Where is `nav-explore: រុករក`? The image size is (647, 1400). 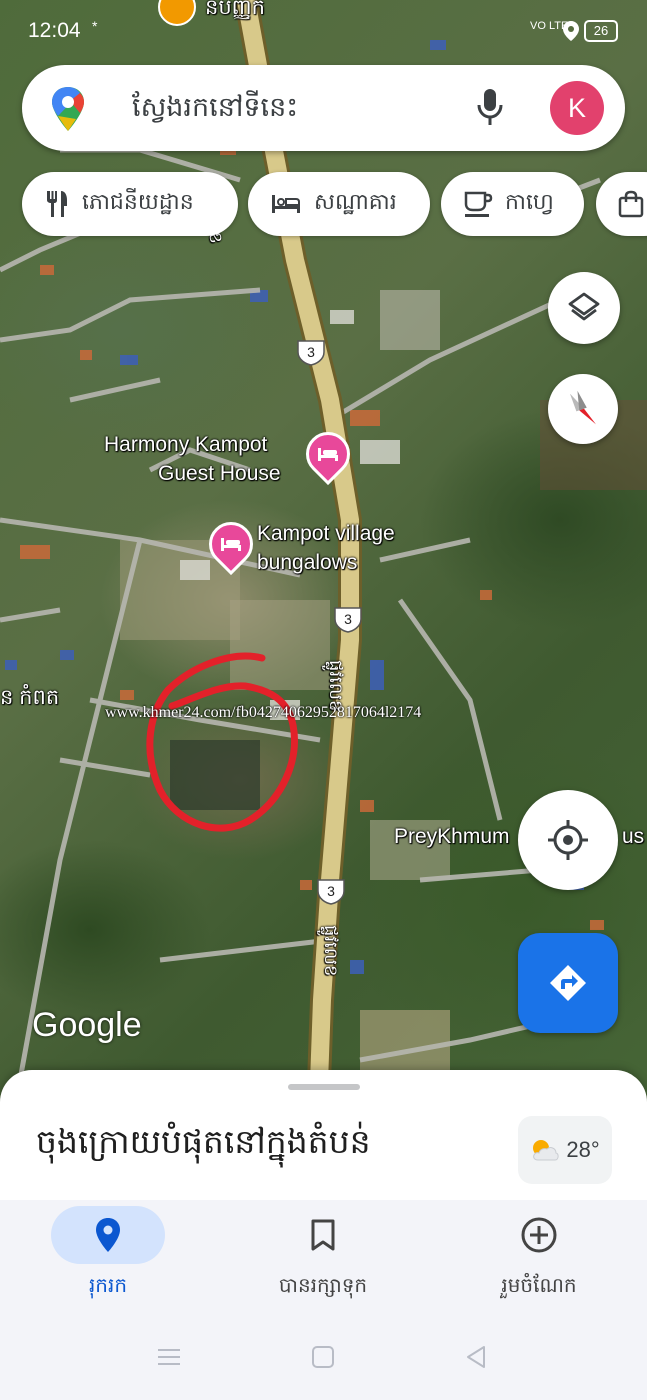
nav-explore: រុករក is located at coordinates (108, 1260).